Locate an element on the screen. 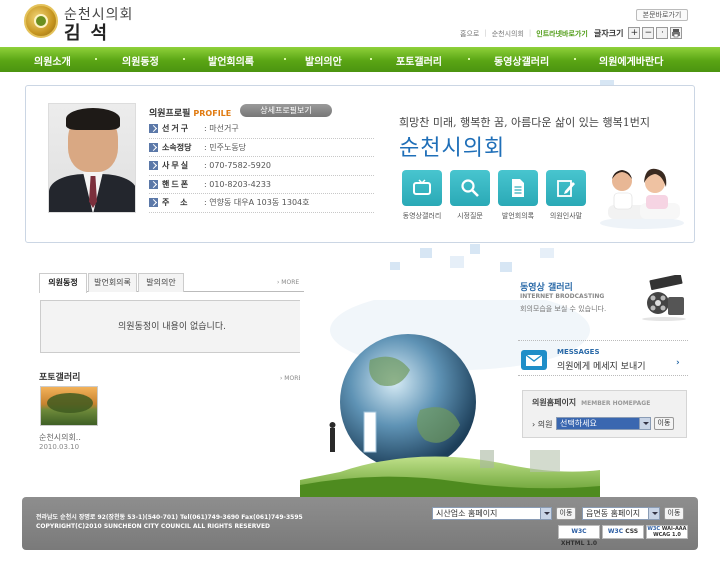 Image resolution: width=720 pixels, height=564 pixels. detail-profile-button: 상세프로필보기 is located at coordinates (286, 110).